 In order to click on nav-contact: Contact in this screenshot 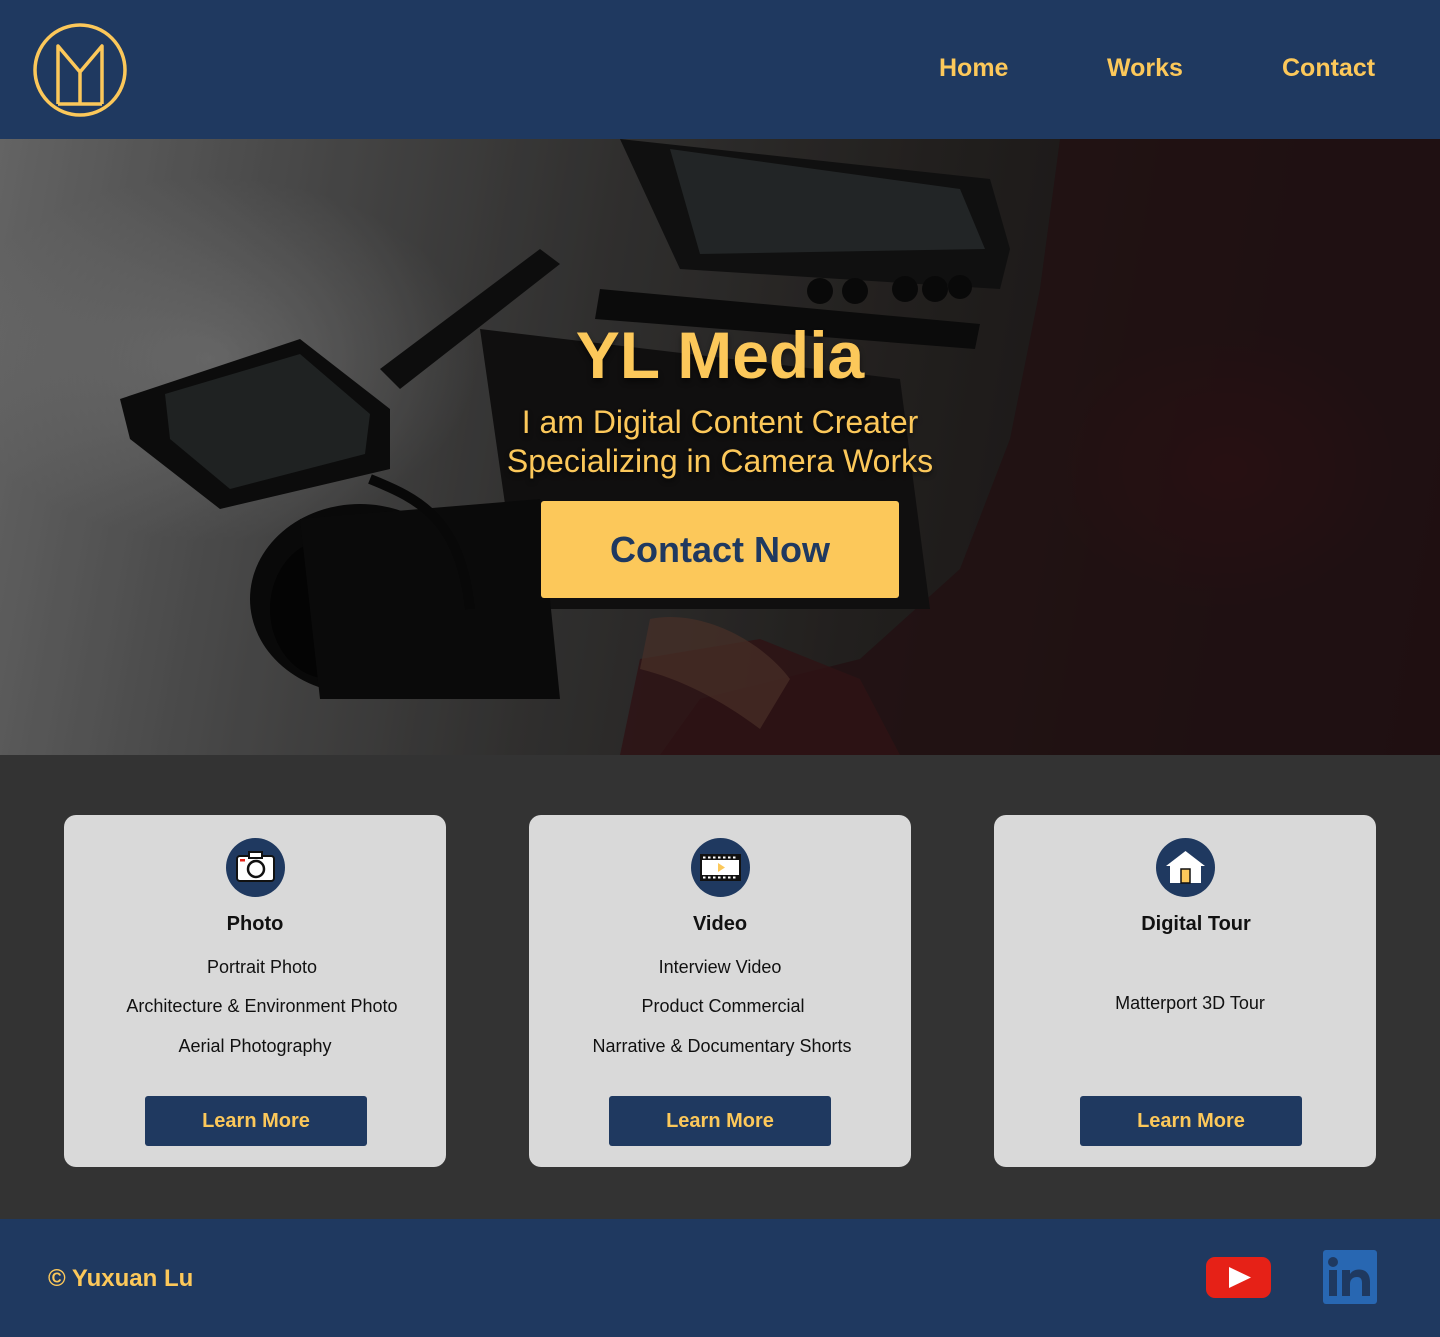, I will do `click(1328, 68)`.